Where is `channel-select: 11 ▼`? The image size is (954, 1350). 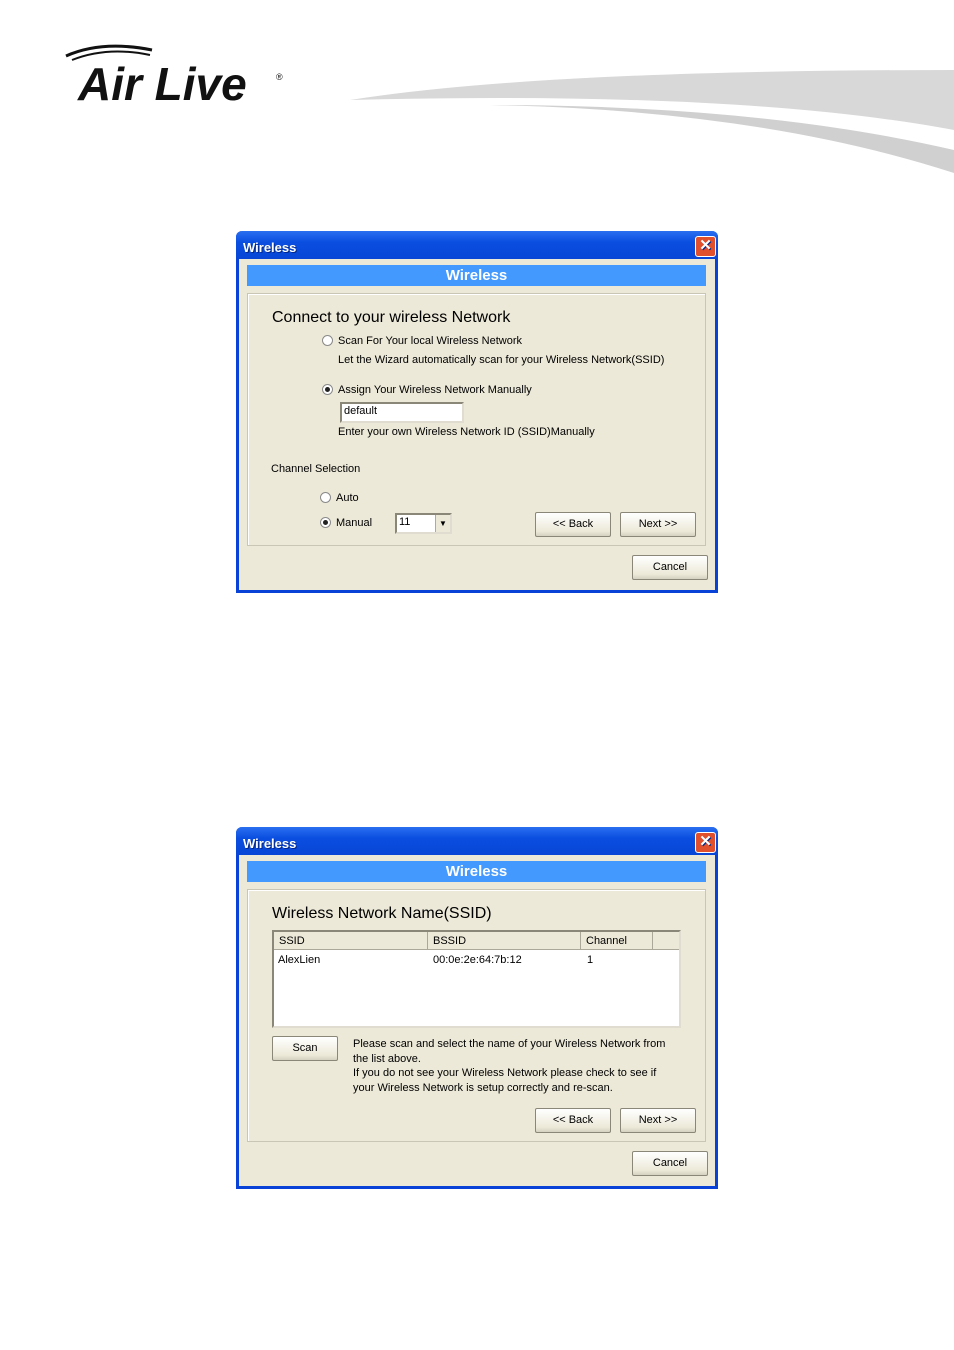 channel-select: 11 ▼ is located at coordinates (423, 523).